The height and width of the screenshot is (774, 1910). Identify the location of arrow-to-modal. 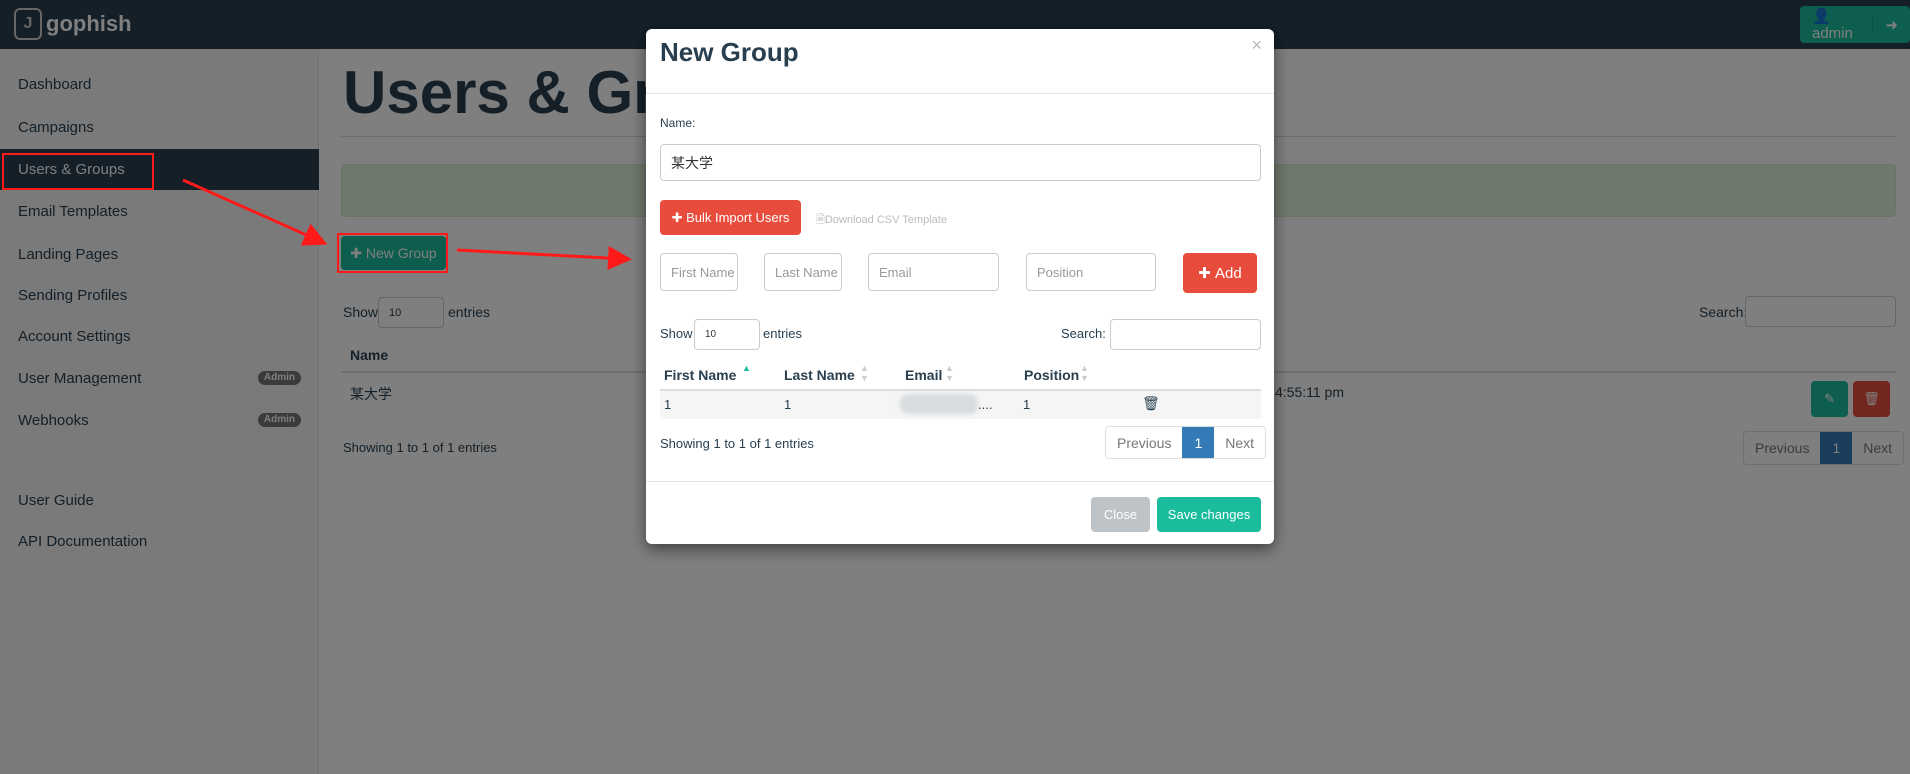
(544, 258).